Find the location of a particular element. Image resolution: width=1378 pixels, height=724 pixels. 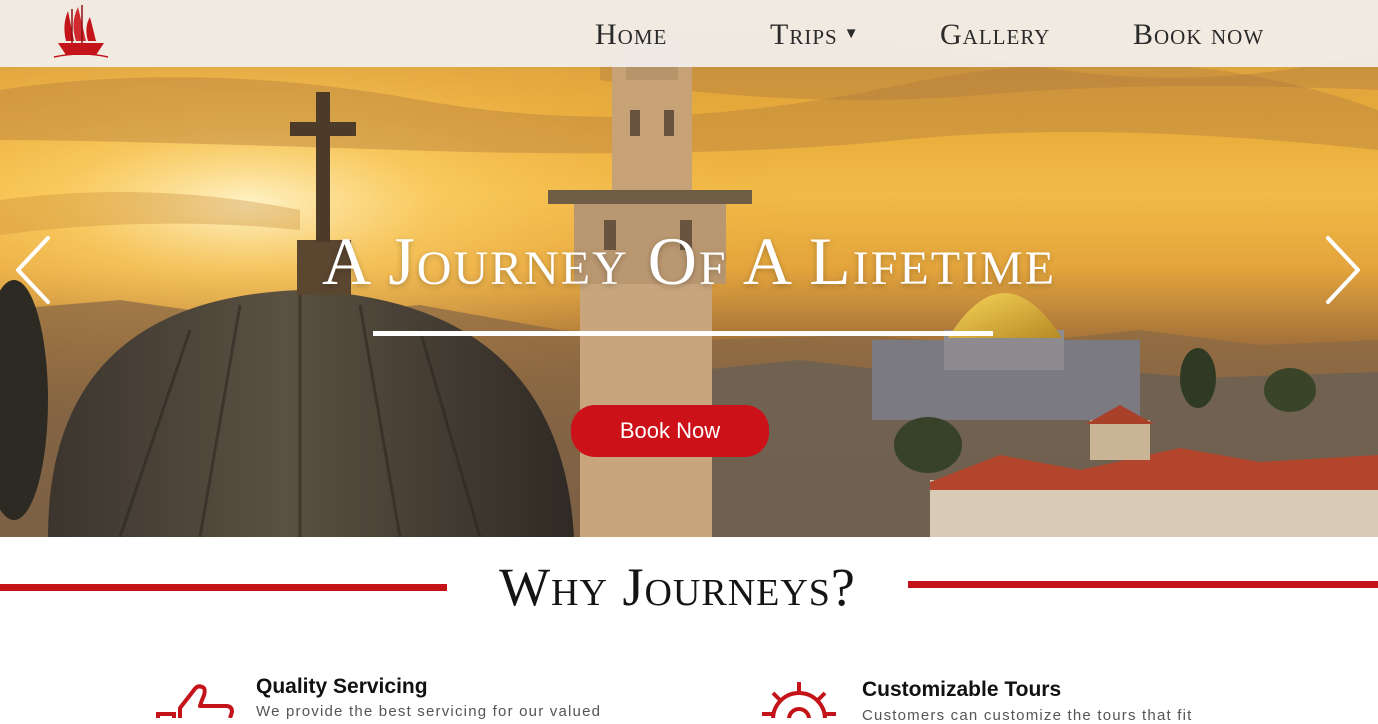

nav-trips-label: Trips is located at coordinates (804, 34).